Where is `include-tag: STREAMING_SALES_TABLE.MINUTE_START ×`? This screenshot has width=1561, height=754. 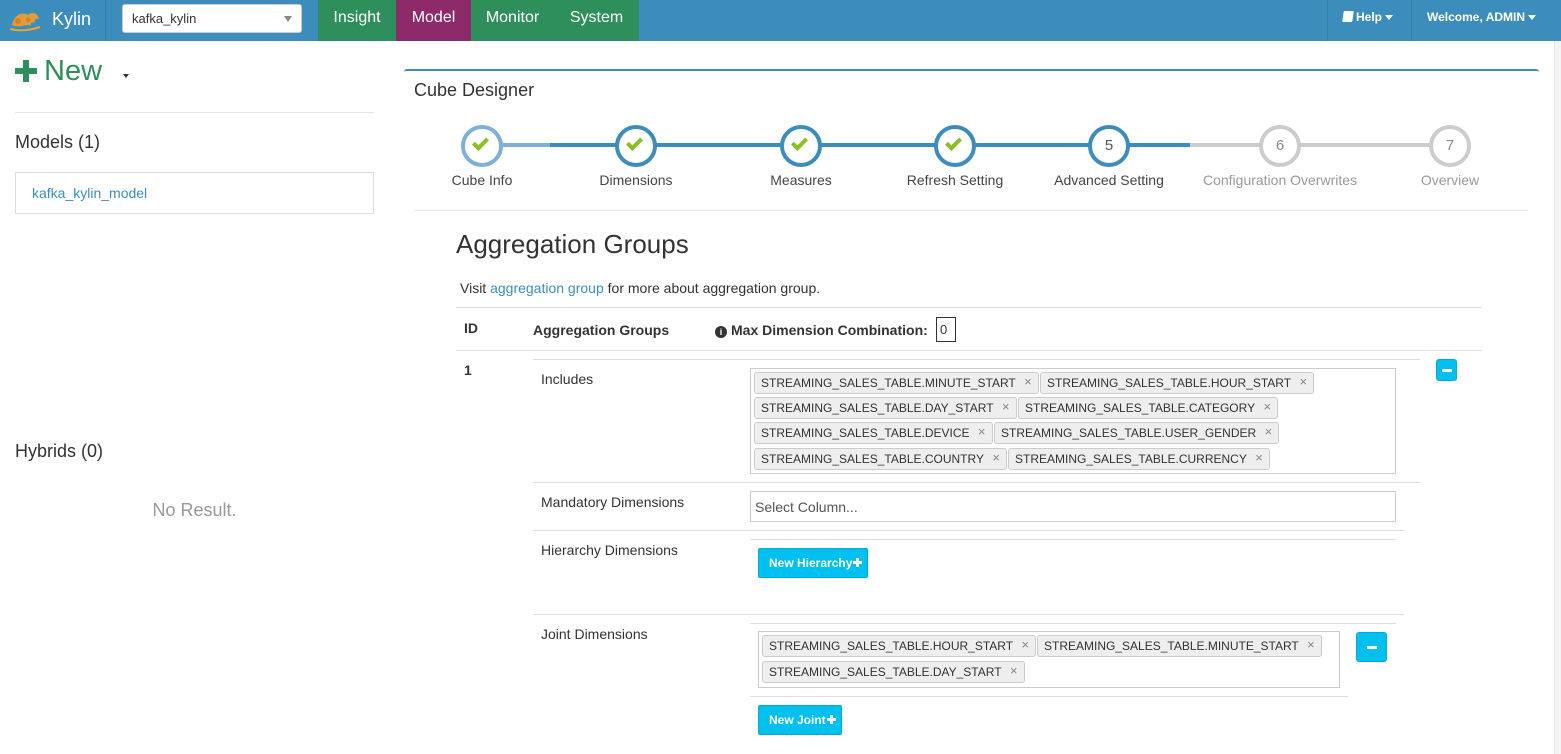 include-tag: STREAMING_SALES_TABLE.MINUTE_START × is located at coordinates (896, 383).